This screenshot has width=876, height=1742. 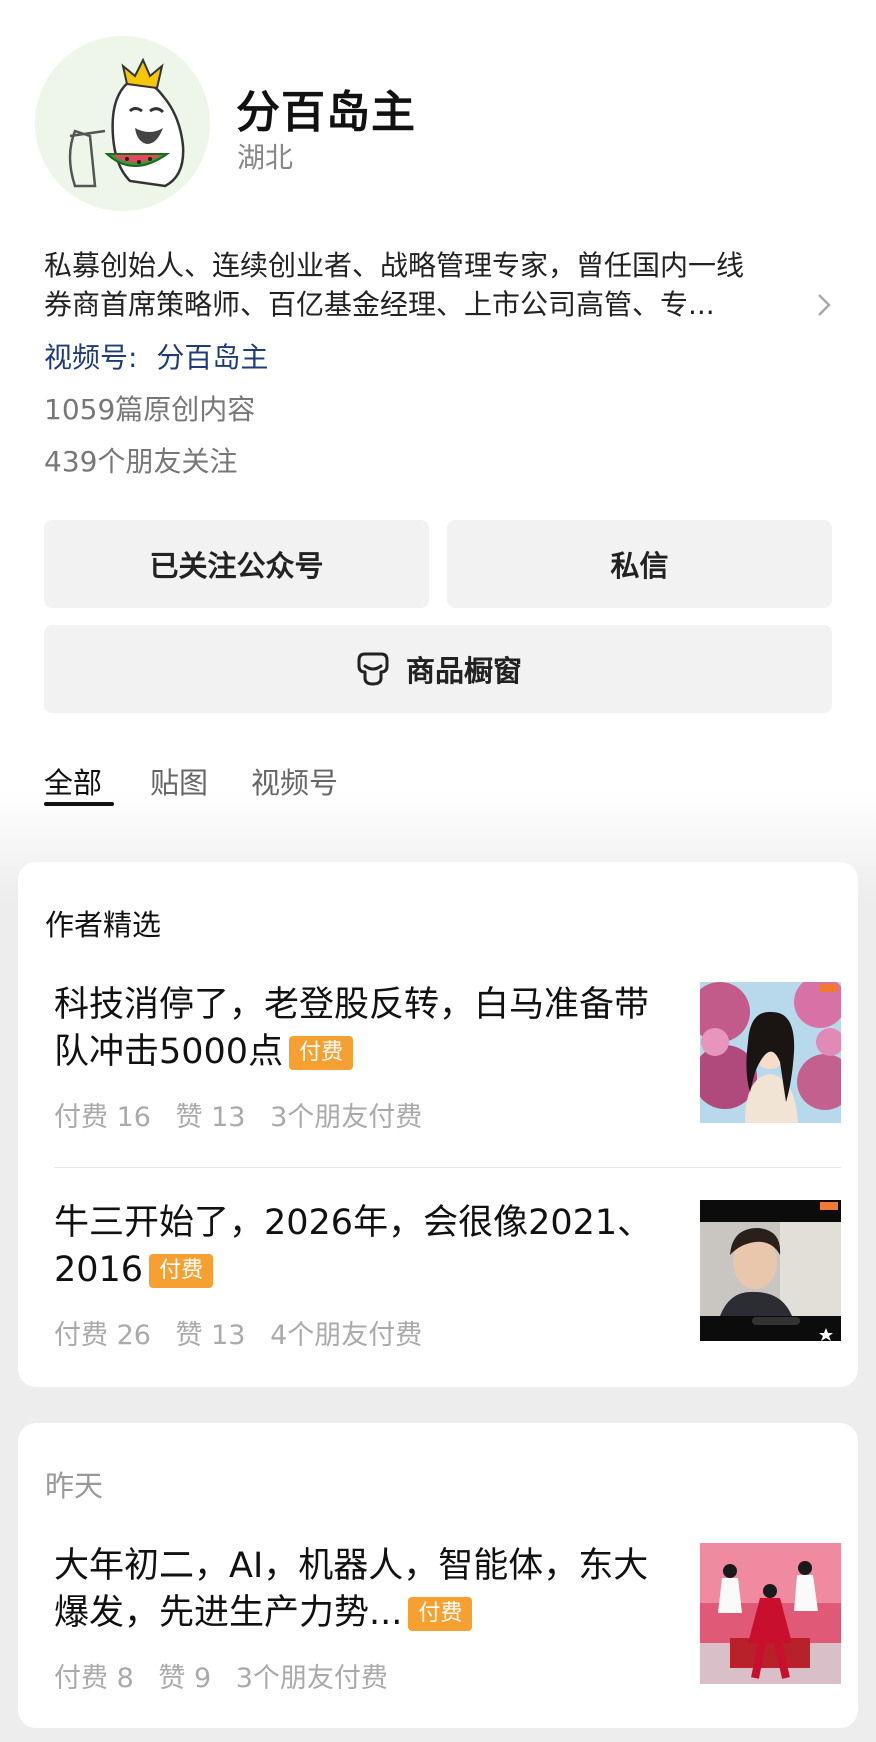 I want to click on message-button: 私信, so click(x=639, y=564).